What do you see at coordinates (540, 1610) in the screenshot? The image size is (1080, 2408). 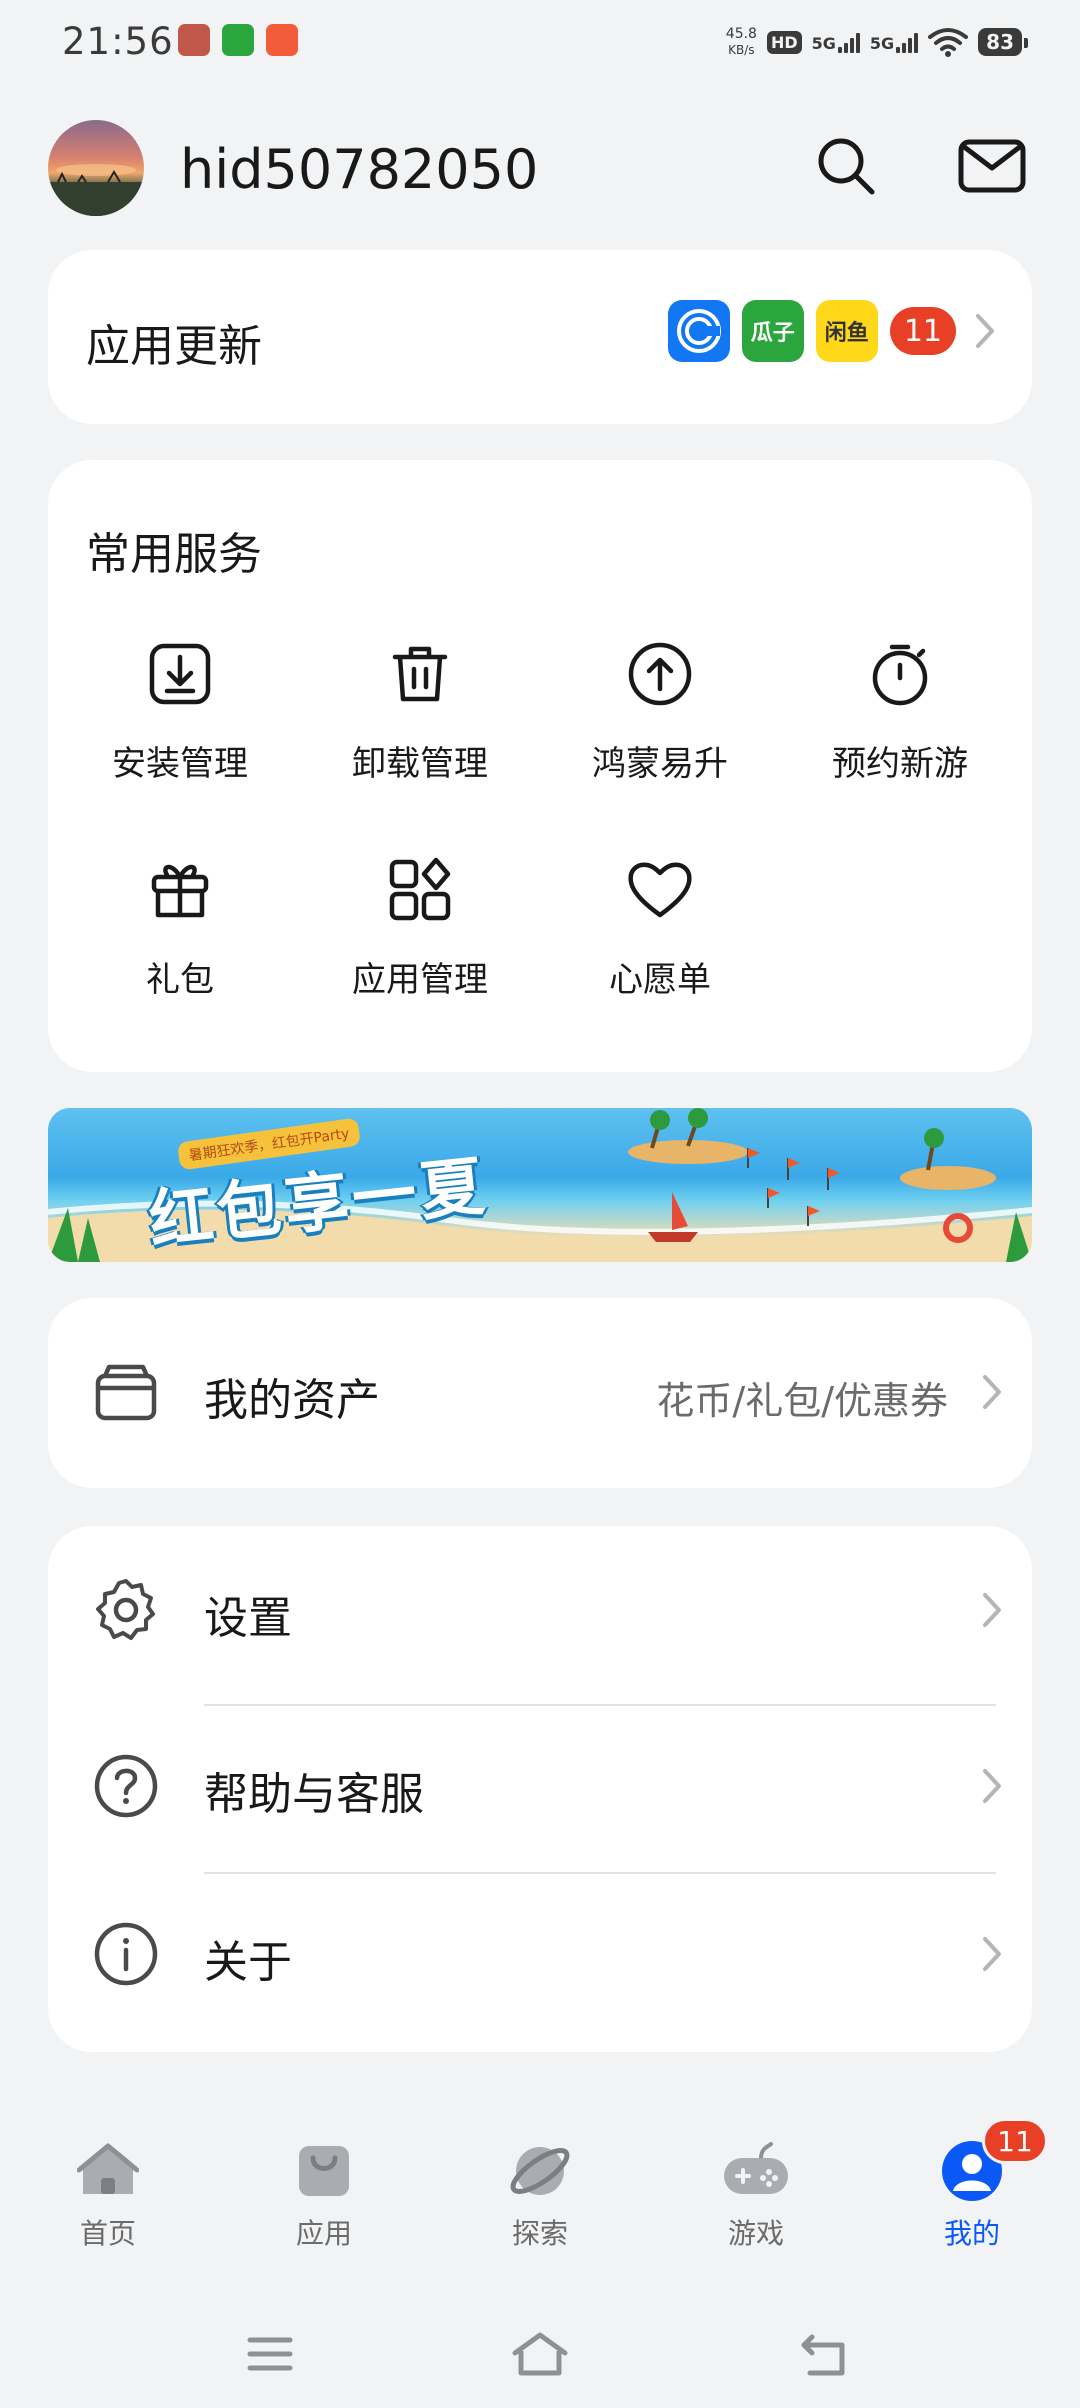 I see `settings-row: 设置` at bounding box center [540, 1610].